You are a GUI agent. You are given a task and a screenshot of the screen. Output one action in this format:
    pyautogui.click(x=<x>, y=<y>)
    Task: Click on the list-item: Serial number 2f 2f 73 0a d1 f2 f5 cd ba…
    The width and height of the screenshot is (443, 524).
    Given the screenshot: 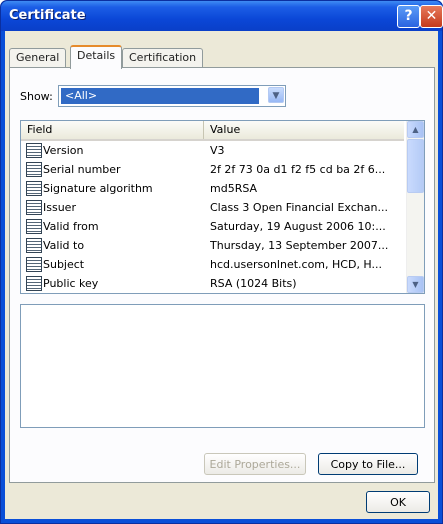 What is the action you would take?
    pyautogui.click(x=212, y=169)
    